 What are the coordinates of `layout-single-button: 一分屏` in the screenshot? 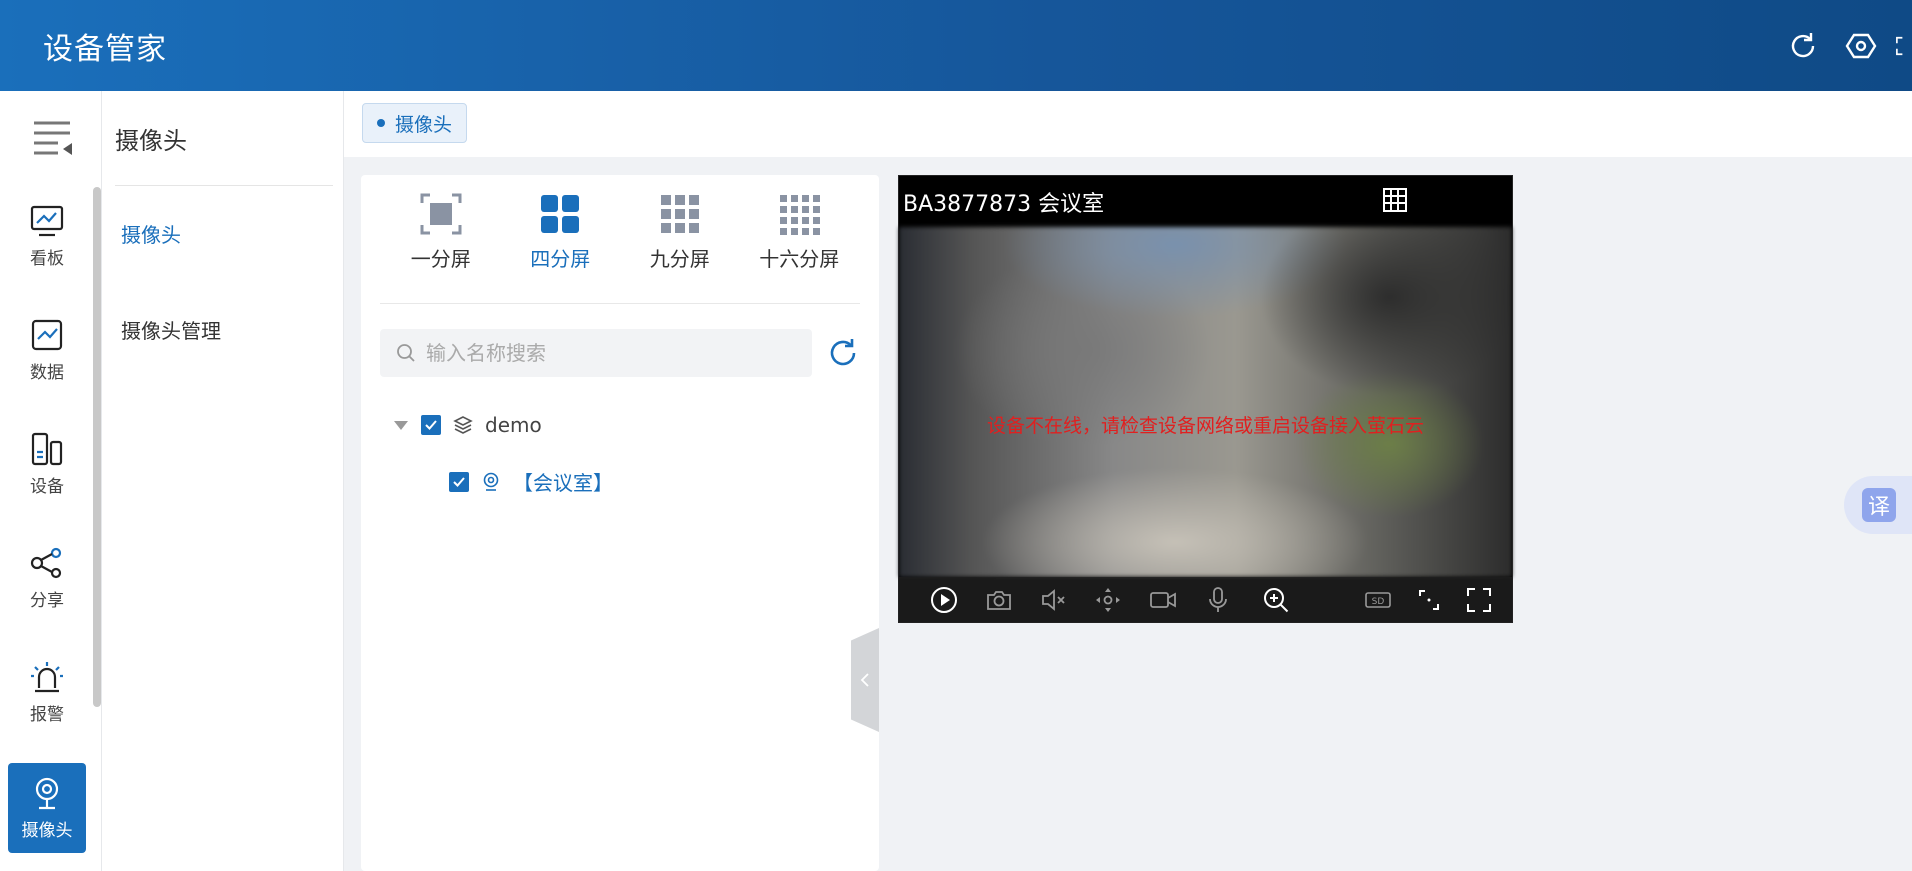 It's located at (441, 236).